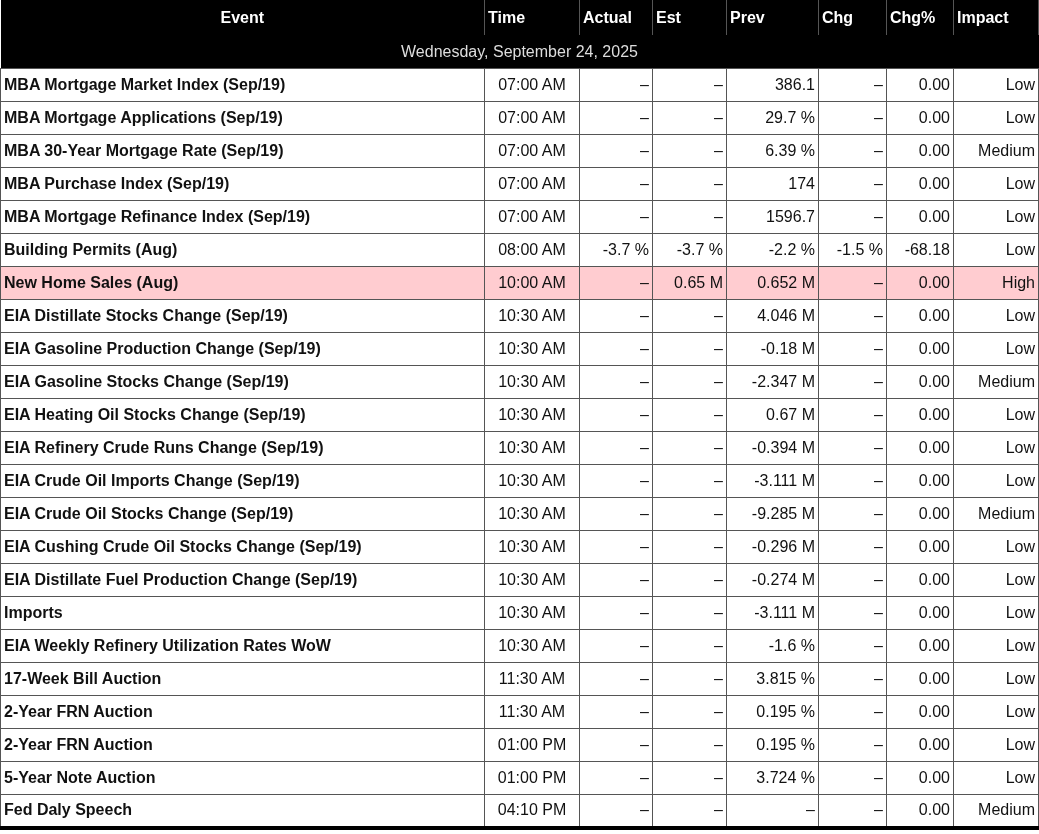  What do you see at coordinates (532, 283) in the screenshot?
I see `table-cell: 10:00 AM` at bounding box center [532, 283].